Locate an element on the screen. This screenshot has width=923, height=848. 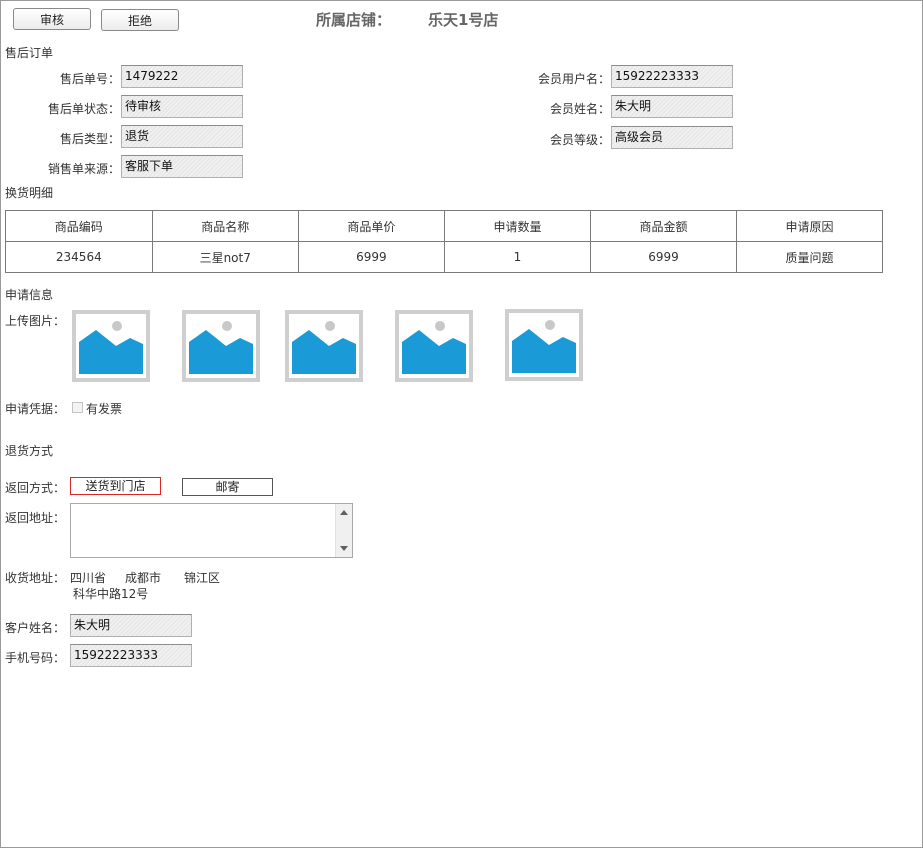
table-cell: 234564 is located at coordinates (79, 257).